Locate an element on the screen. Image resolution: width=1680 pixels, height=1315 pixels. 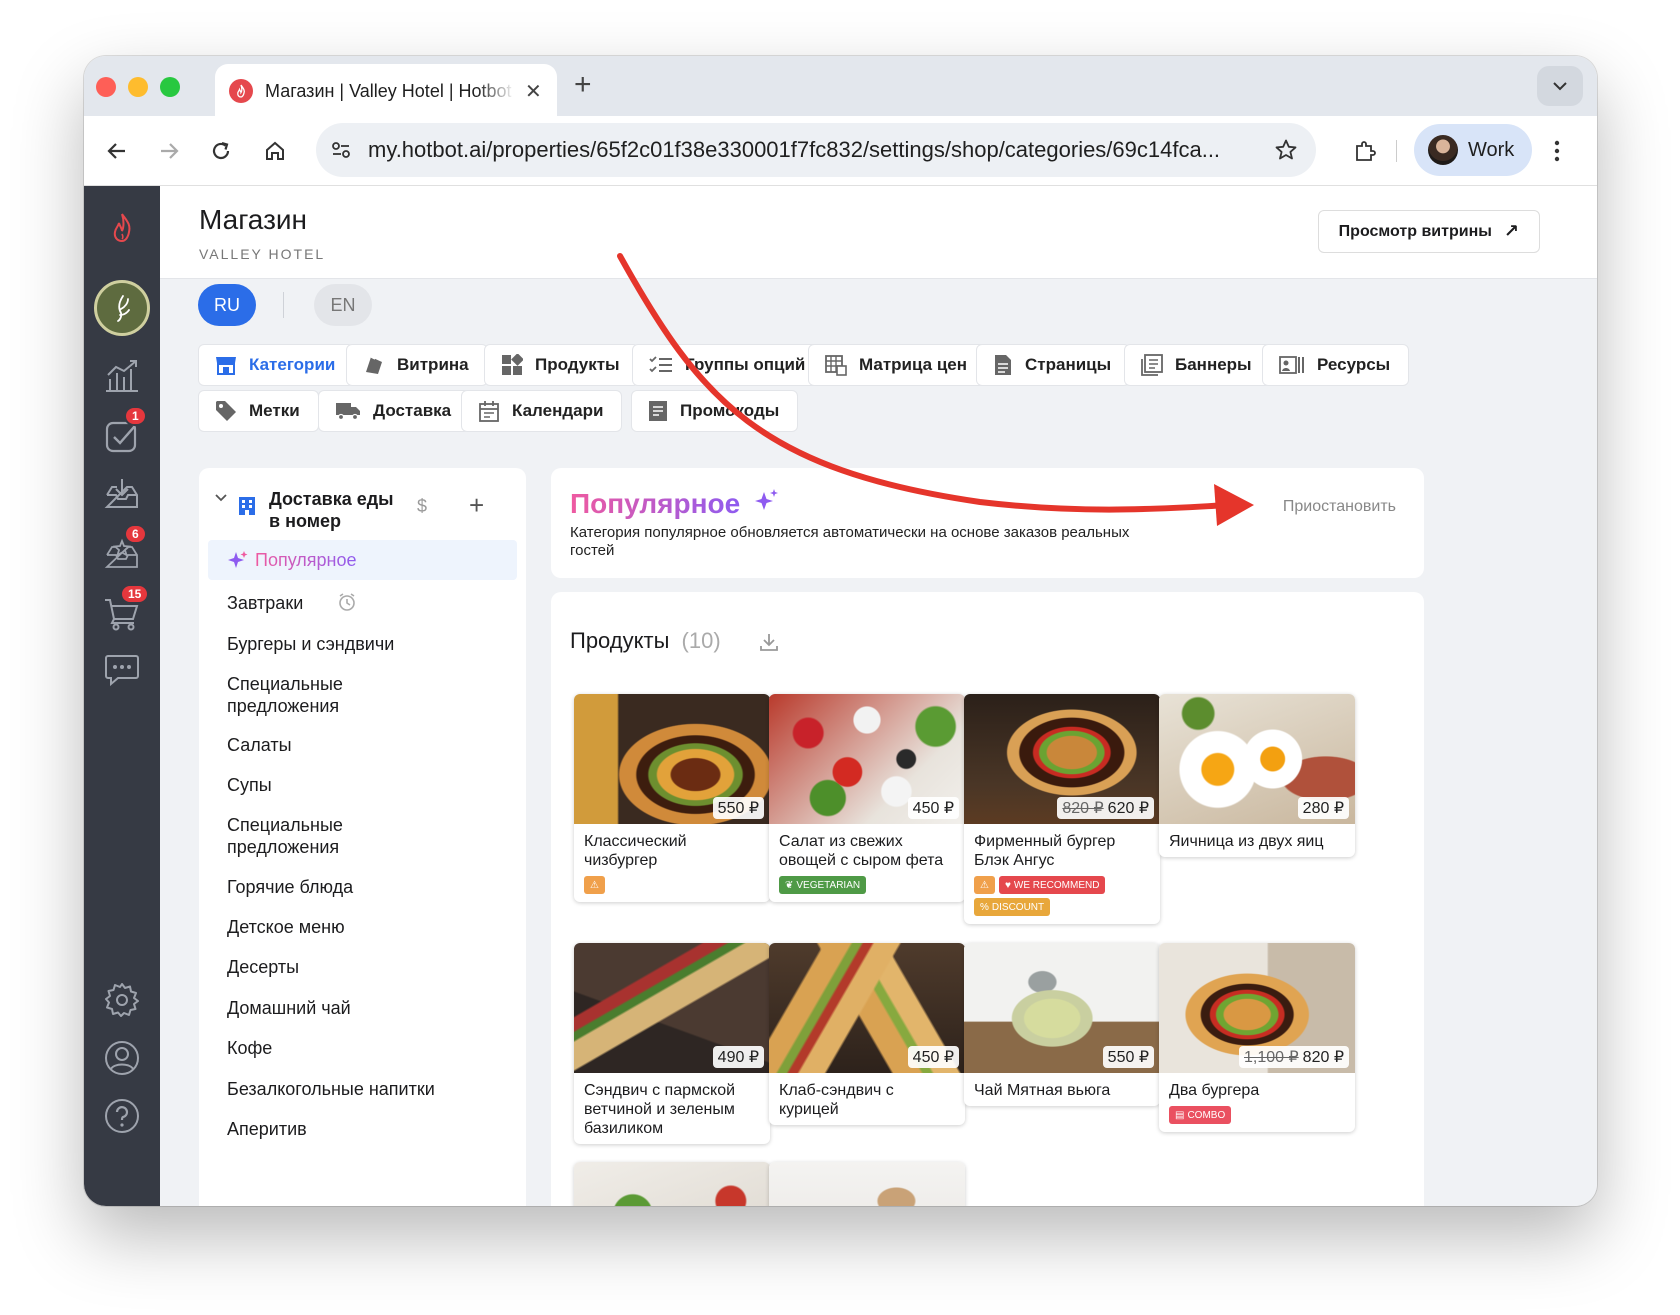
lang-ru-button: RU is located at coordinates (227, 305).